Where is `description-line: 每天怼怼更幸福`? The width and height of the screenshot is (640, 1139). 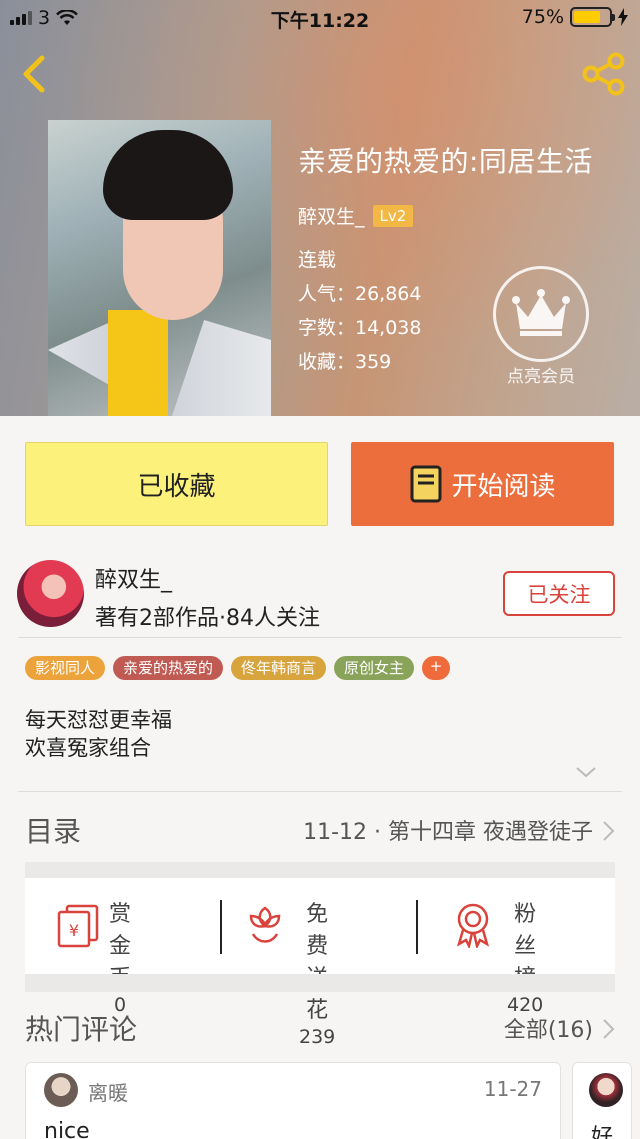
description-line: 每天怼怼更幸福 is located at coordinates (98, 720).